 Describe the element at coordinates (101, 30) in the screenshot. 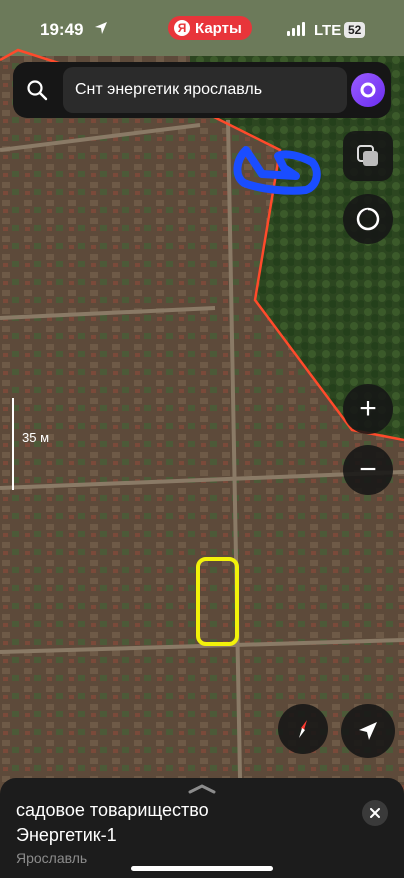

I see `location-arrow-icon` at that location.